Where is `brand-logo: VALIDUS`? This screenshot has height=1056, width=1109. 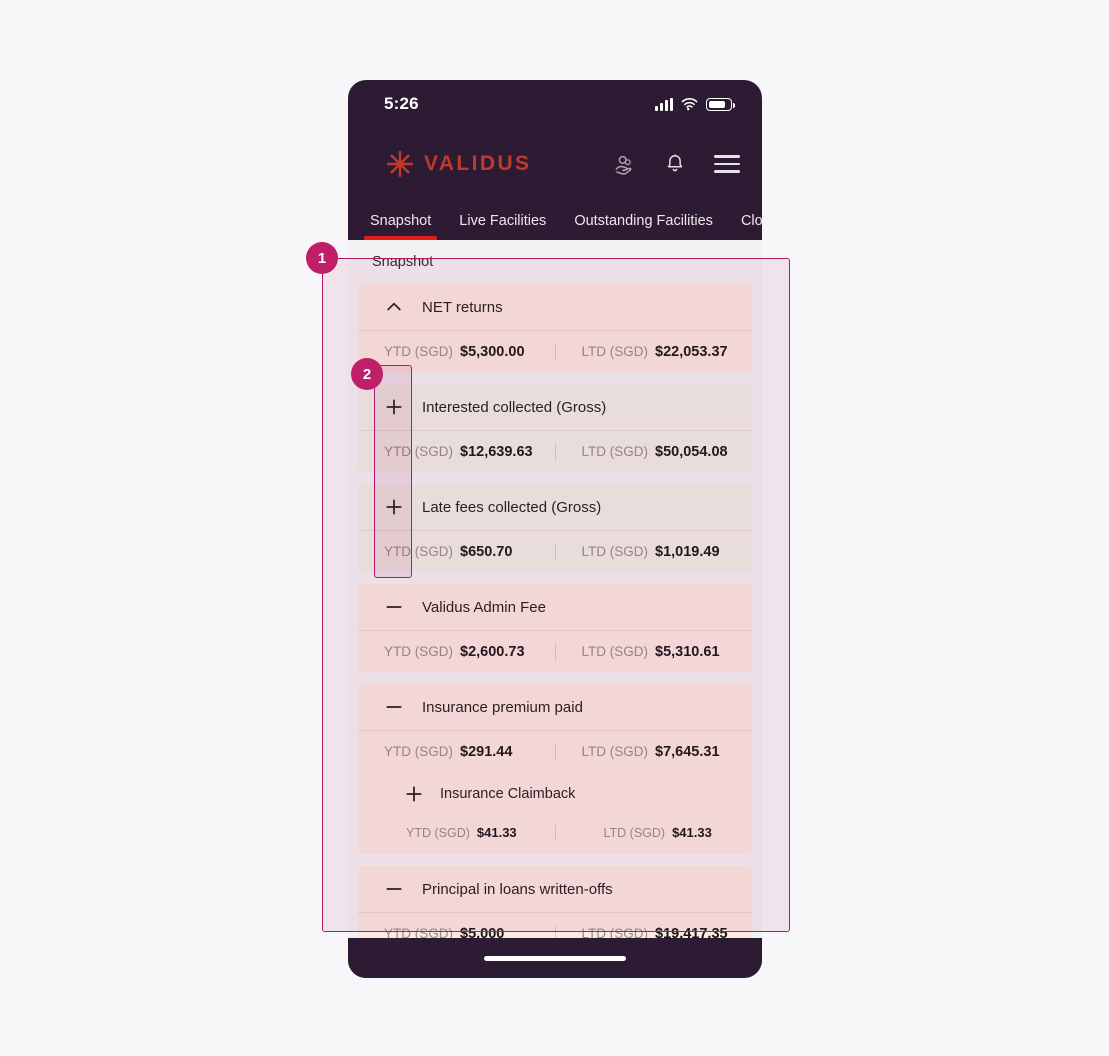 brand-logo: VALIDUS is located at coordinates (458, 164).